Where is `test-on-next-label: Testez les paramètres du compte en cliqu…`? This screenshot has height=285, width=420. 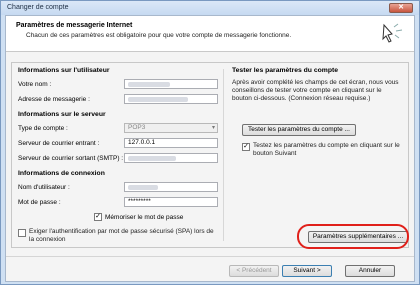 test-on-next-label: Testez les paramètres du compte en cliqu… is located at coordinates (326, 149).